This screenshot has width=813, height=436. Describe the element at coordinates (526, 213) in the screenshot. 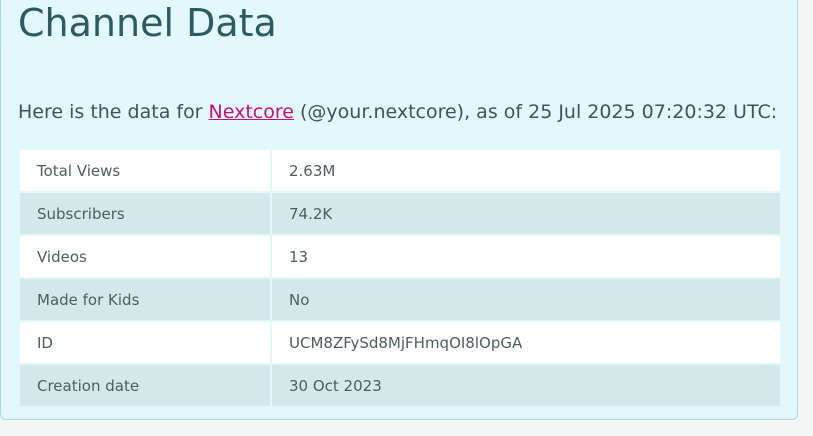

I see `row-value: 74.2K` at that location.